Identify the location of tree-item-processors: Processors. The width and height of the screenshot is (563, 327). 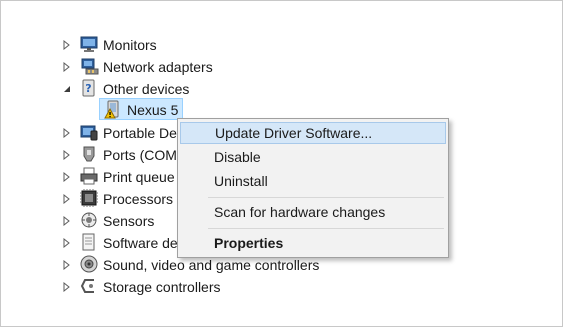
(138, 199).